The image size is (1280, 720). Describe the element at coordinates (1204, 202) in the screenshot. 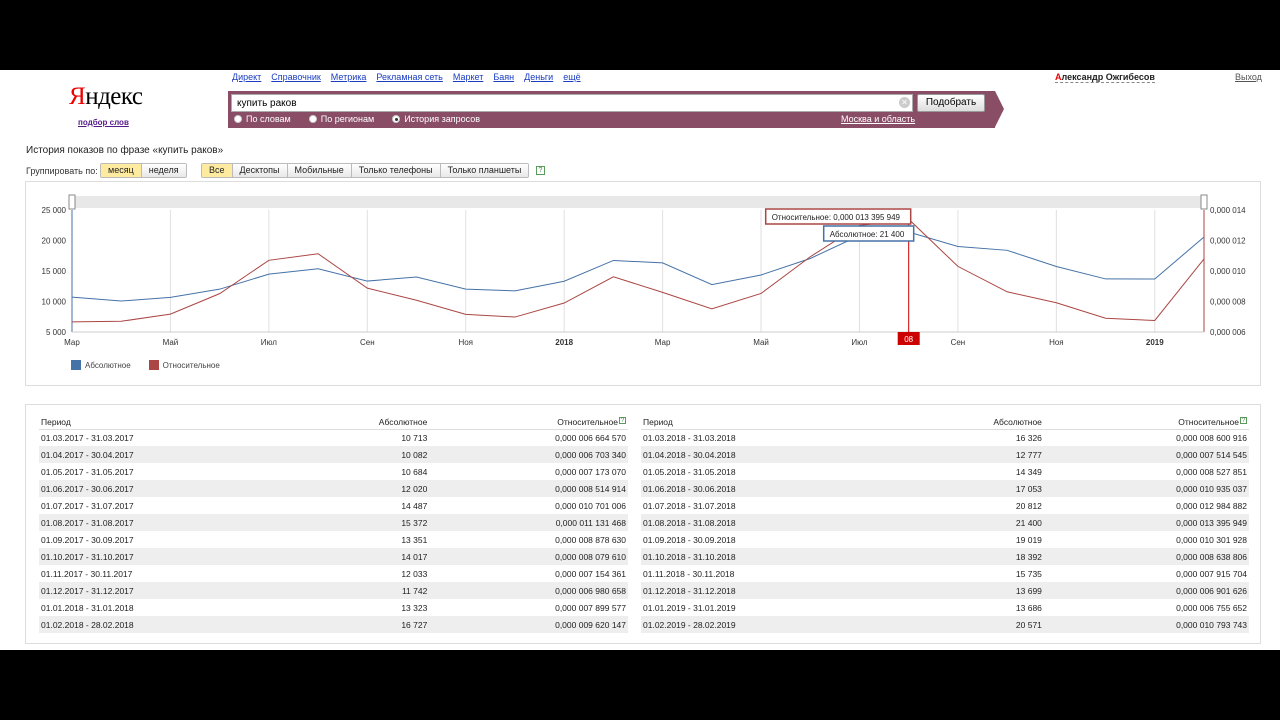

I see `navigator-handle-right` at that location.